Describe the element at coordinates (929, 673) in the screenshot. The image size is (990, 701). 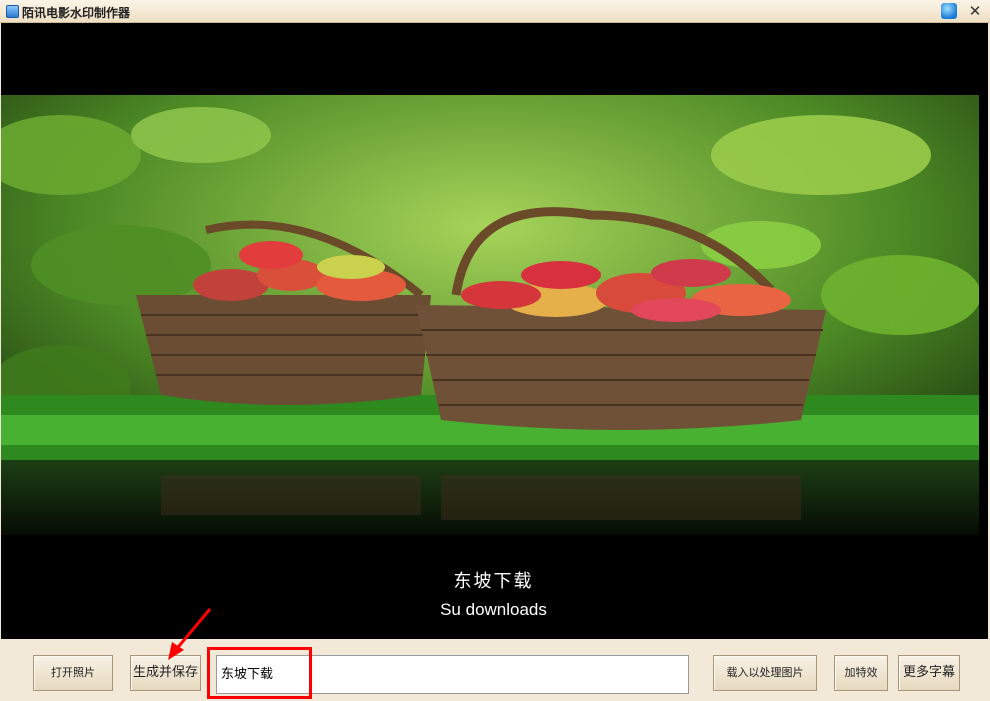
I see `more-subtitles-button: 更多字幕` at that location.